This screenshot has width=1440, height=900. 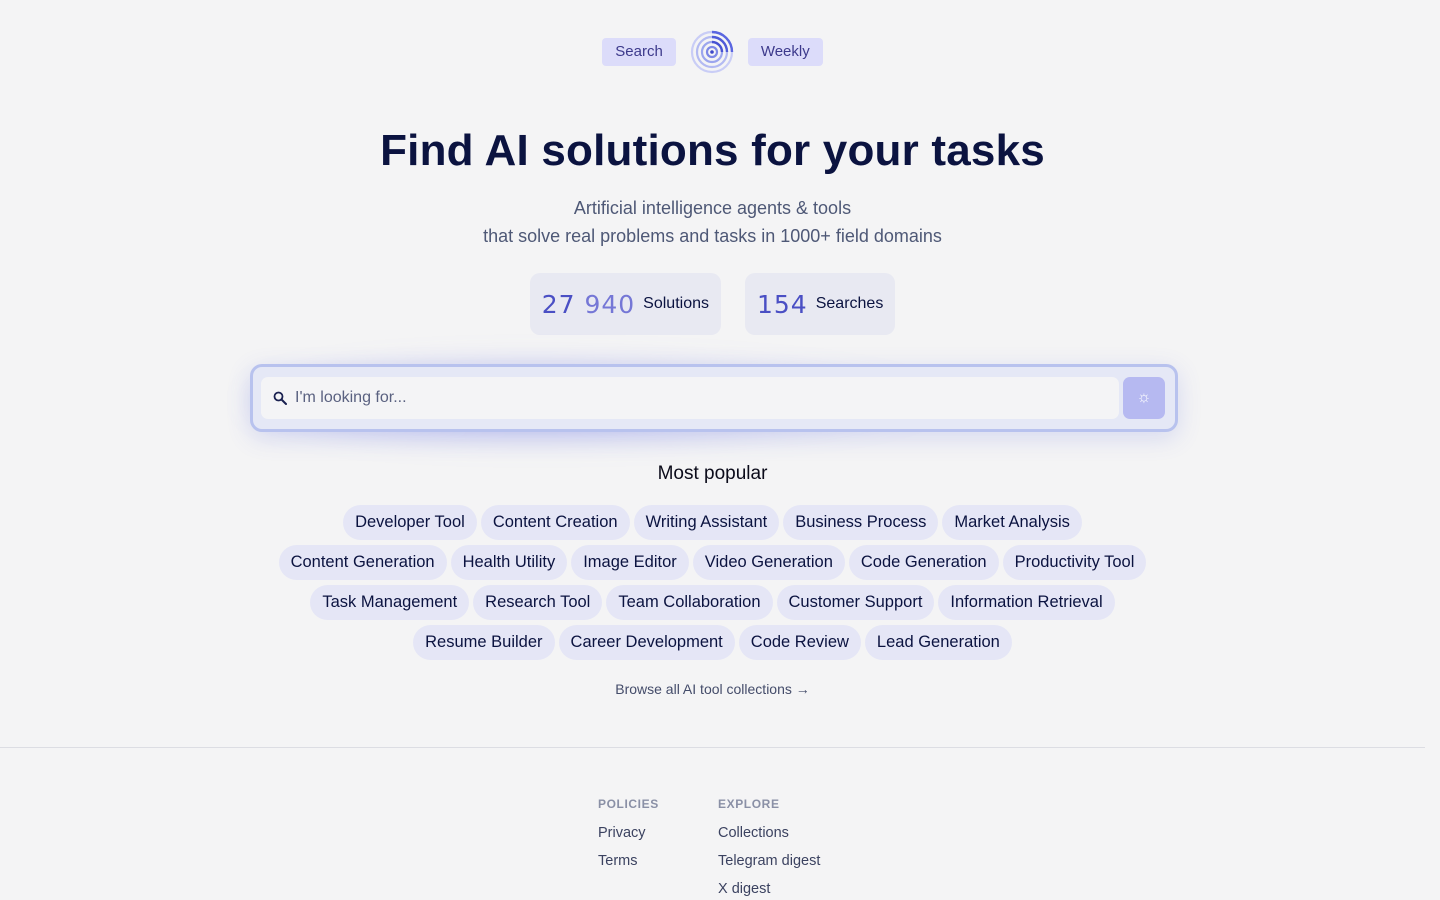 What do you see at coordinates (509, 562) in the screenshot?
I see `popular-tag: Health Utility` at bounding box center [509, 562].